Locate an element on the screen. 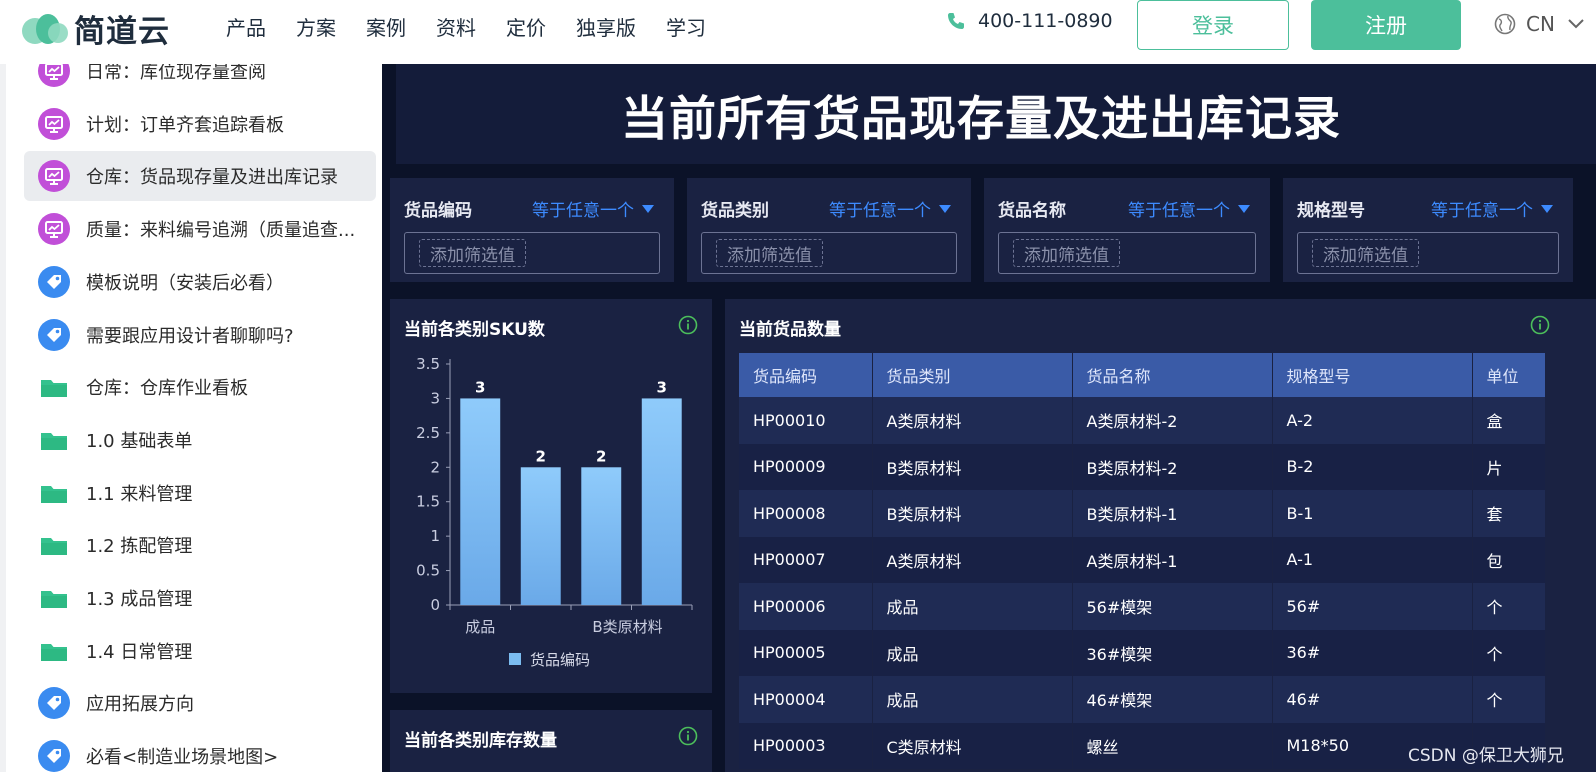 This screenshot has height=772, width=1596. cell-spec: B-2 is located at coordinates (1372, 466).